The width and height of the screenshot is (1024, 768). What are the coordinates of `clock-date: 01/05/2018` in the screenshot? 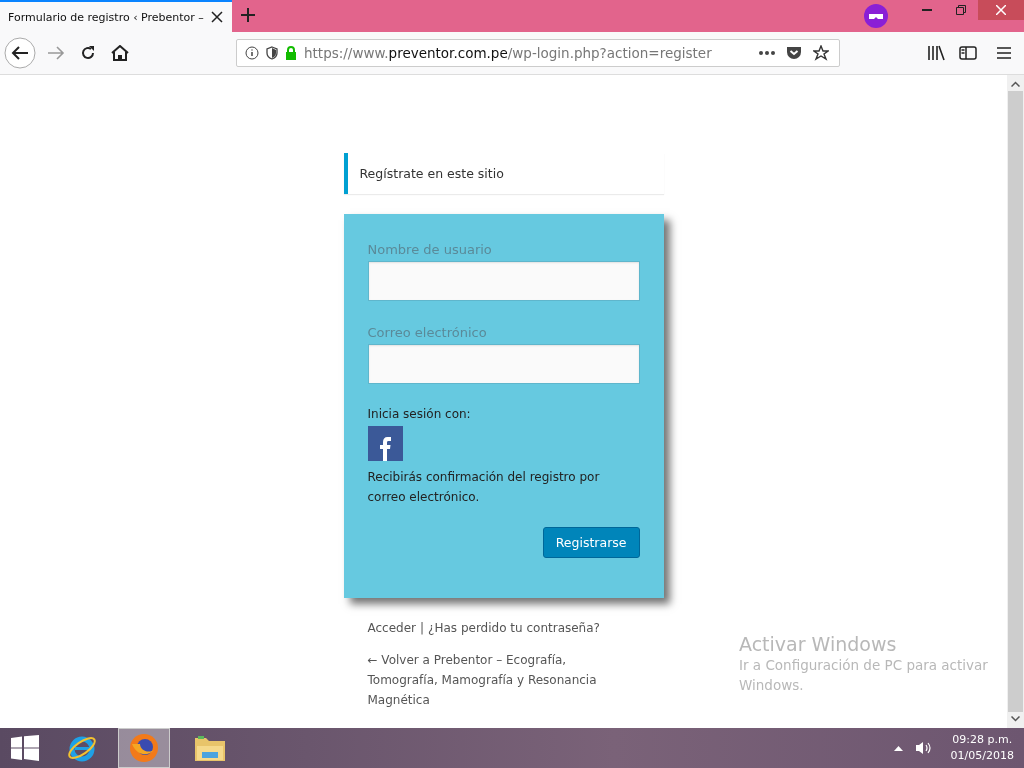 It's located at (982, 756).